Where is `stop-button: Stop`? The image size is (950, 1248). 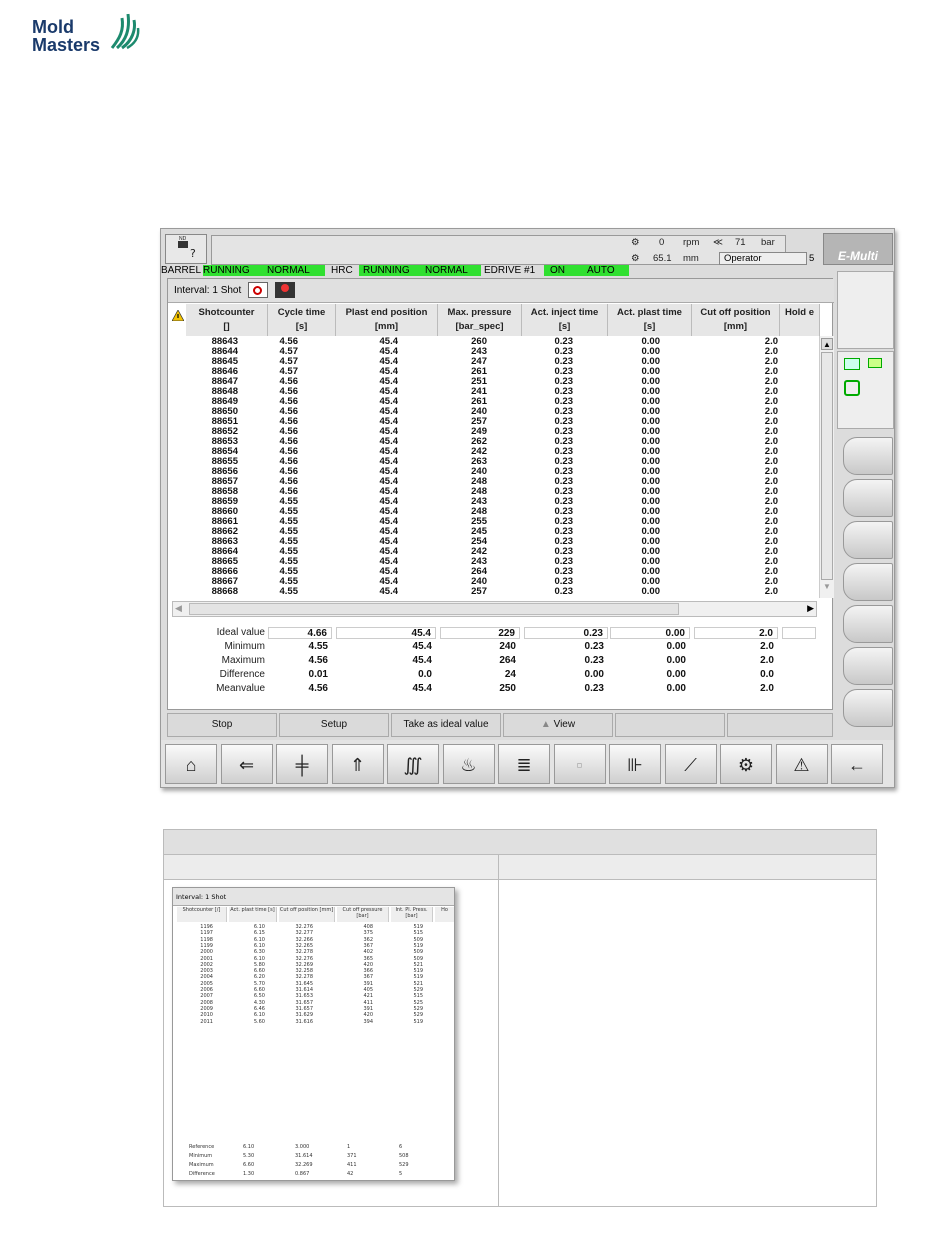
stop-button: Stop is located at coordinates (222, 725).